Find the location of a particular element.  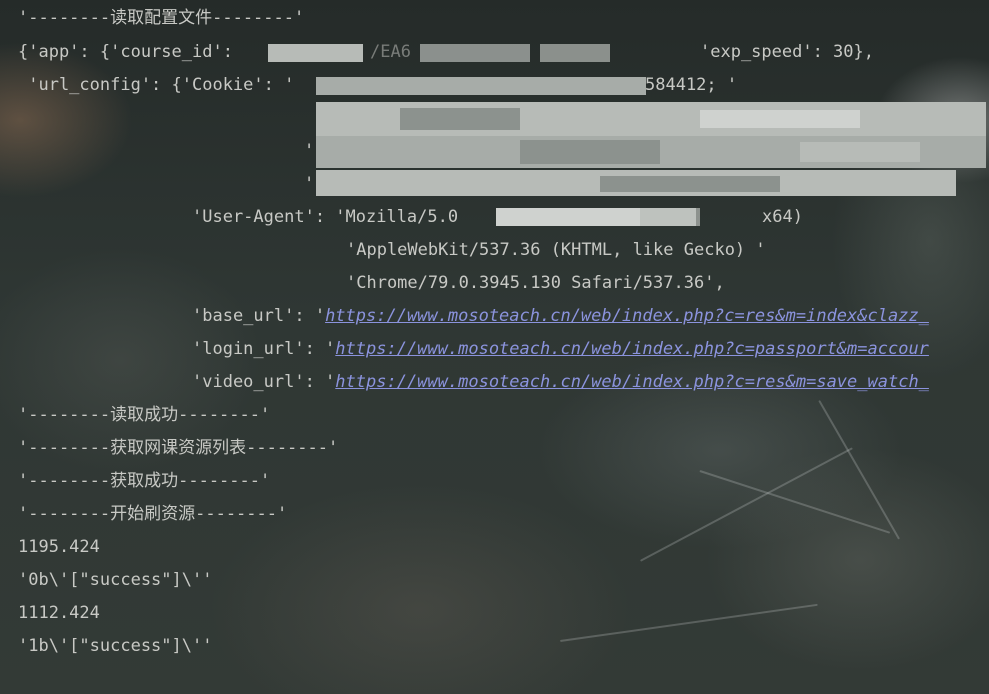

output-line-fragment: 584412; ' is located at coordinates (691, 85).